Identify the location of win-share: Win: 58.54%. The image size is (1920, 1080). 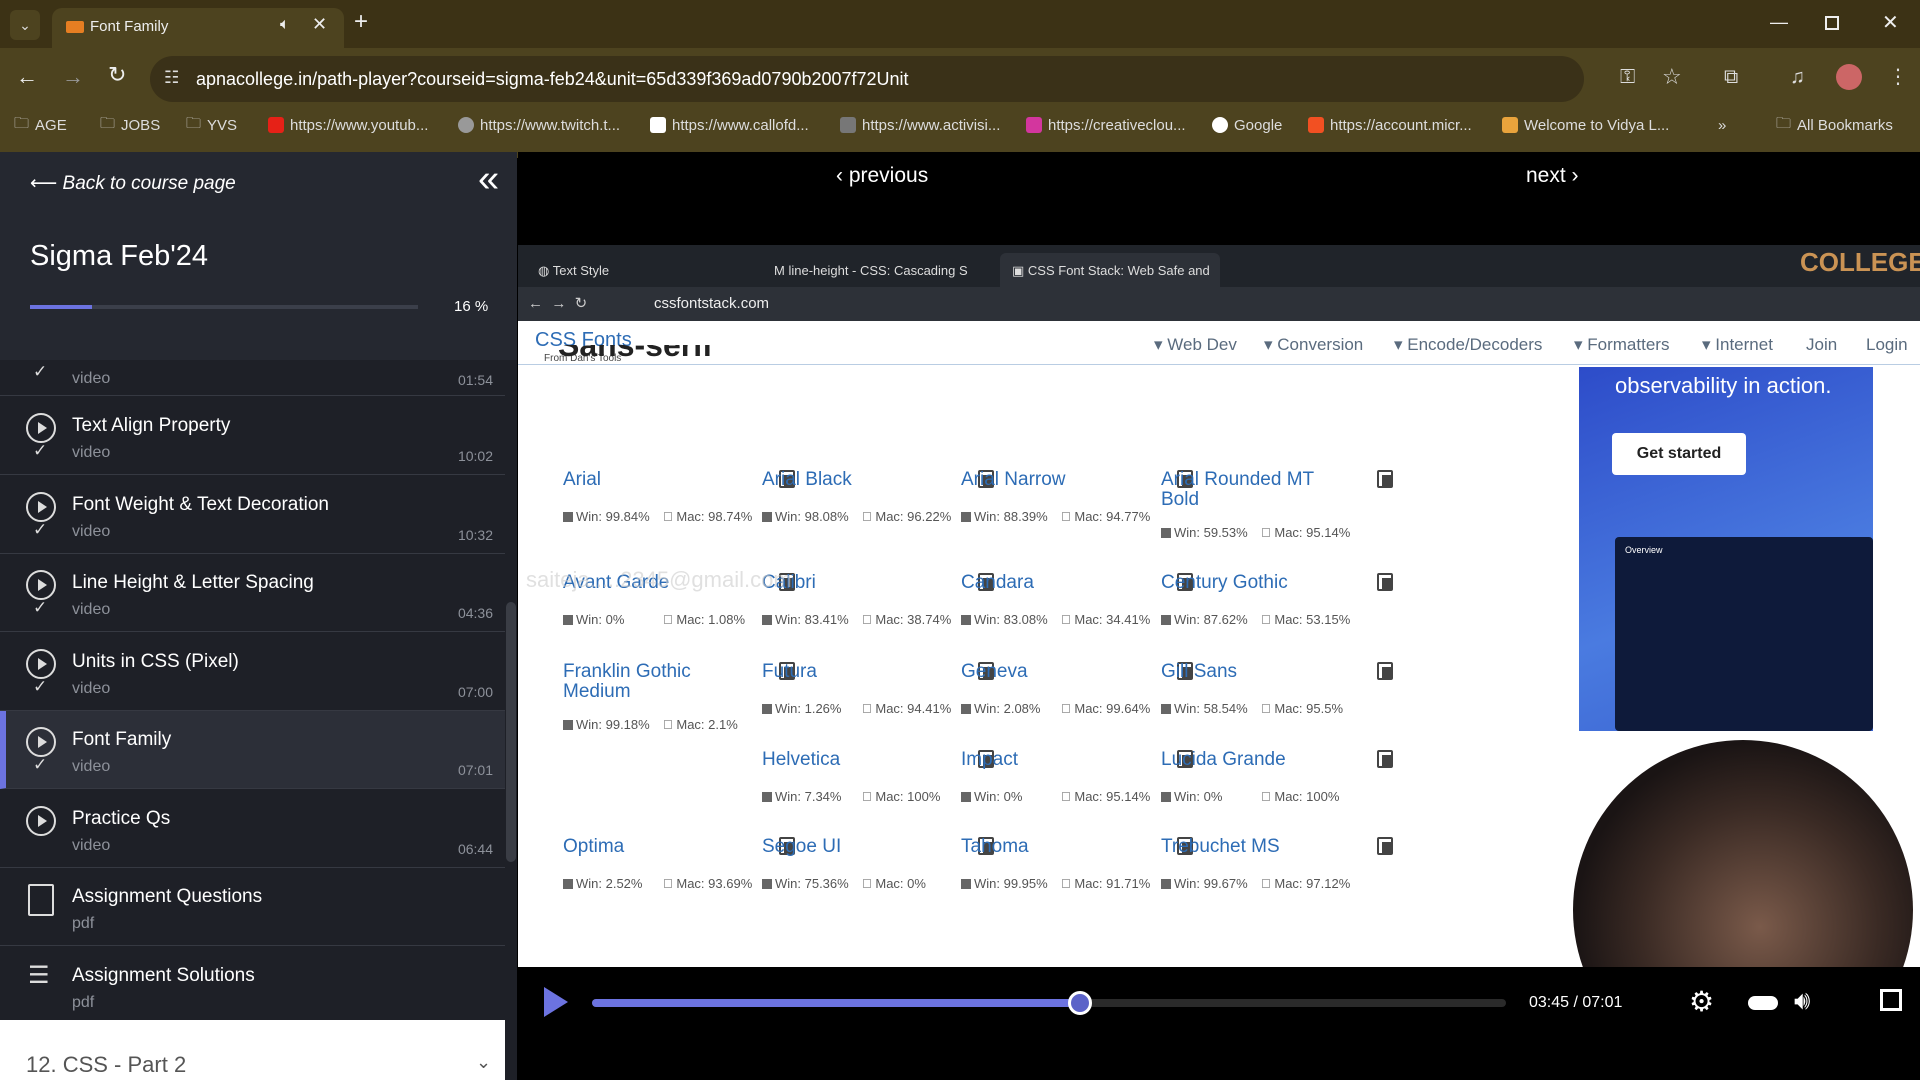
(1204, 708).